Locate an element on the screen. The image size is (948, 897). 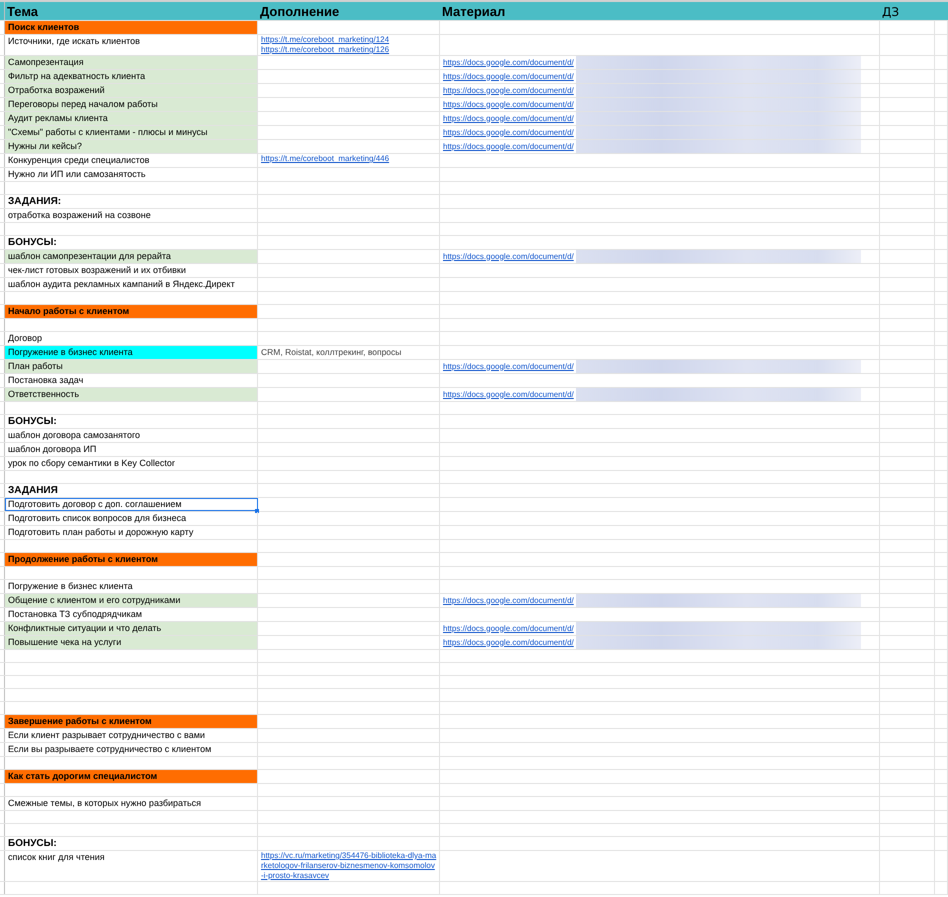
topic-cell: Источники, где искать клиентов is located at coordinates (131, 45).